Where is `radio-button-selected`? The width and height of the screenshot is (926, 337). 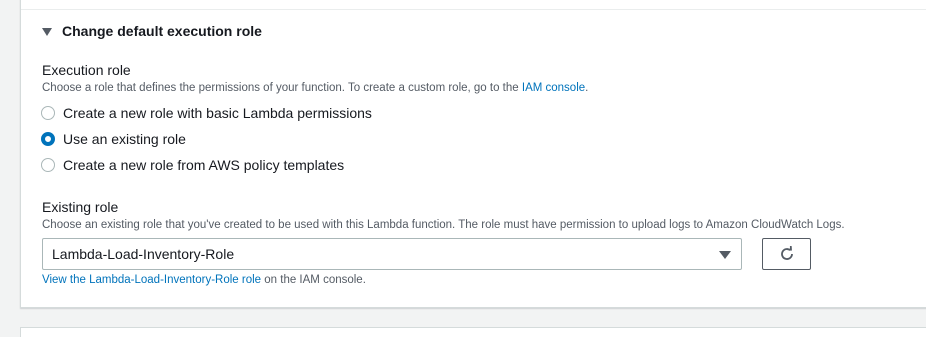
radio-button-selected is located at coordinates (48, 139).